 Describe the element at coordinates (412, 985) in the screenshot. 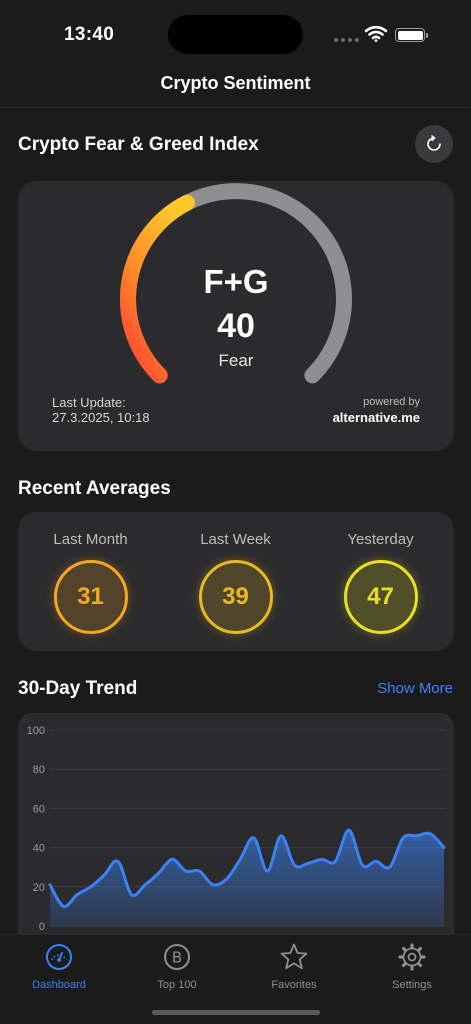

I see `tab-label: Settings` at that location.